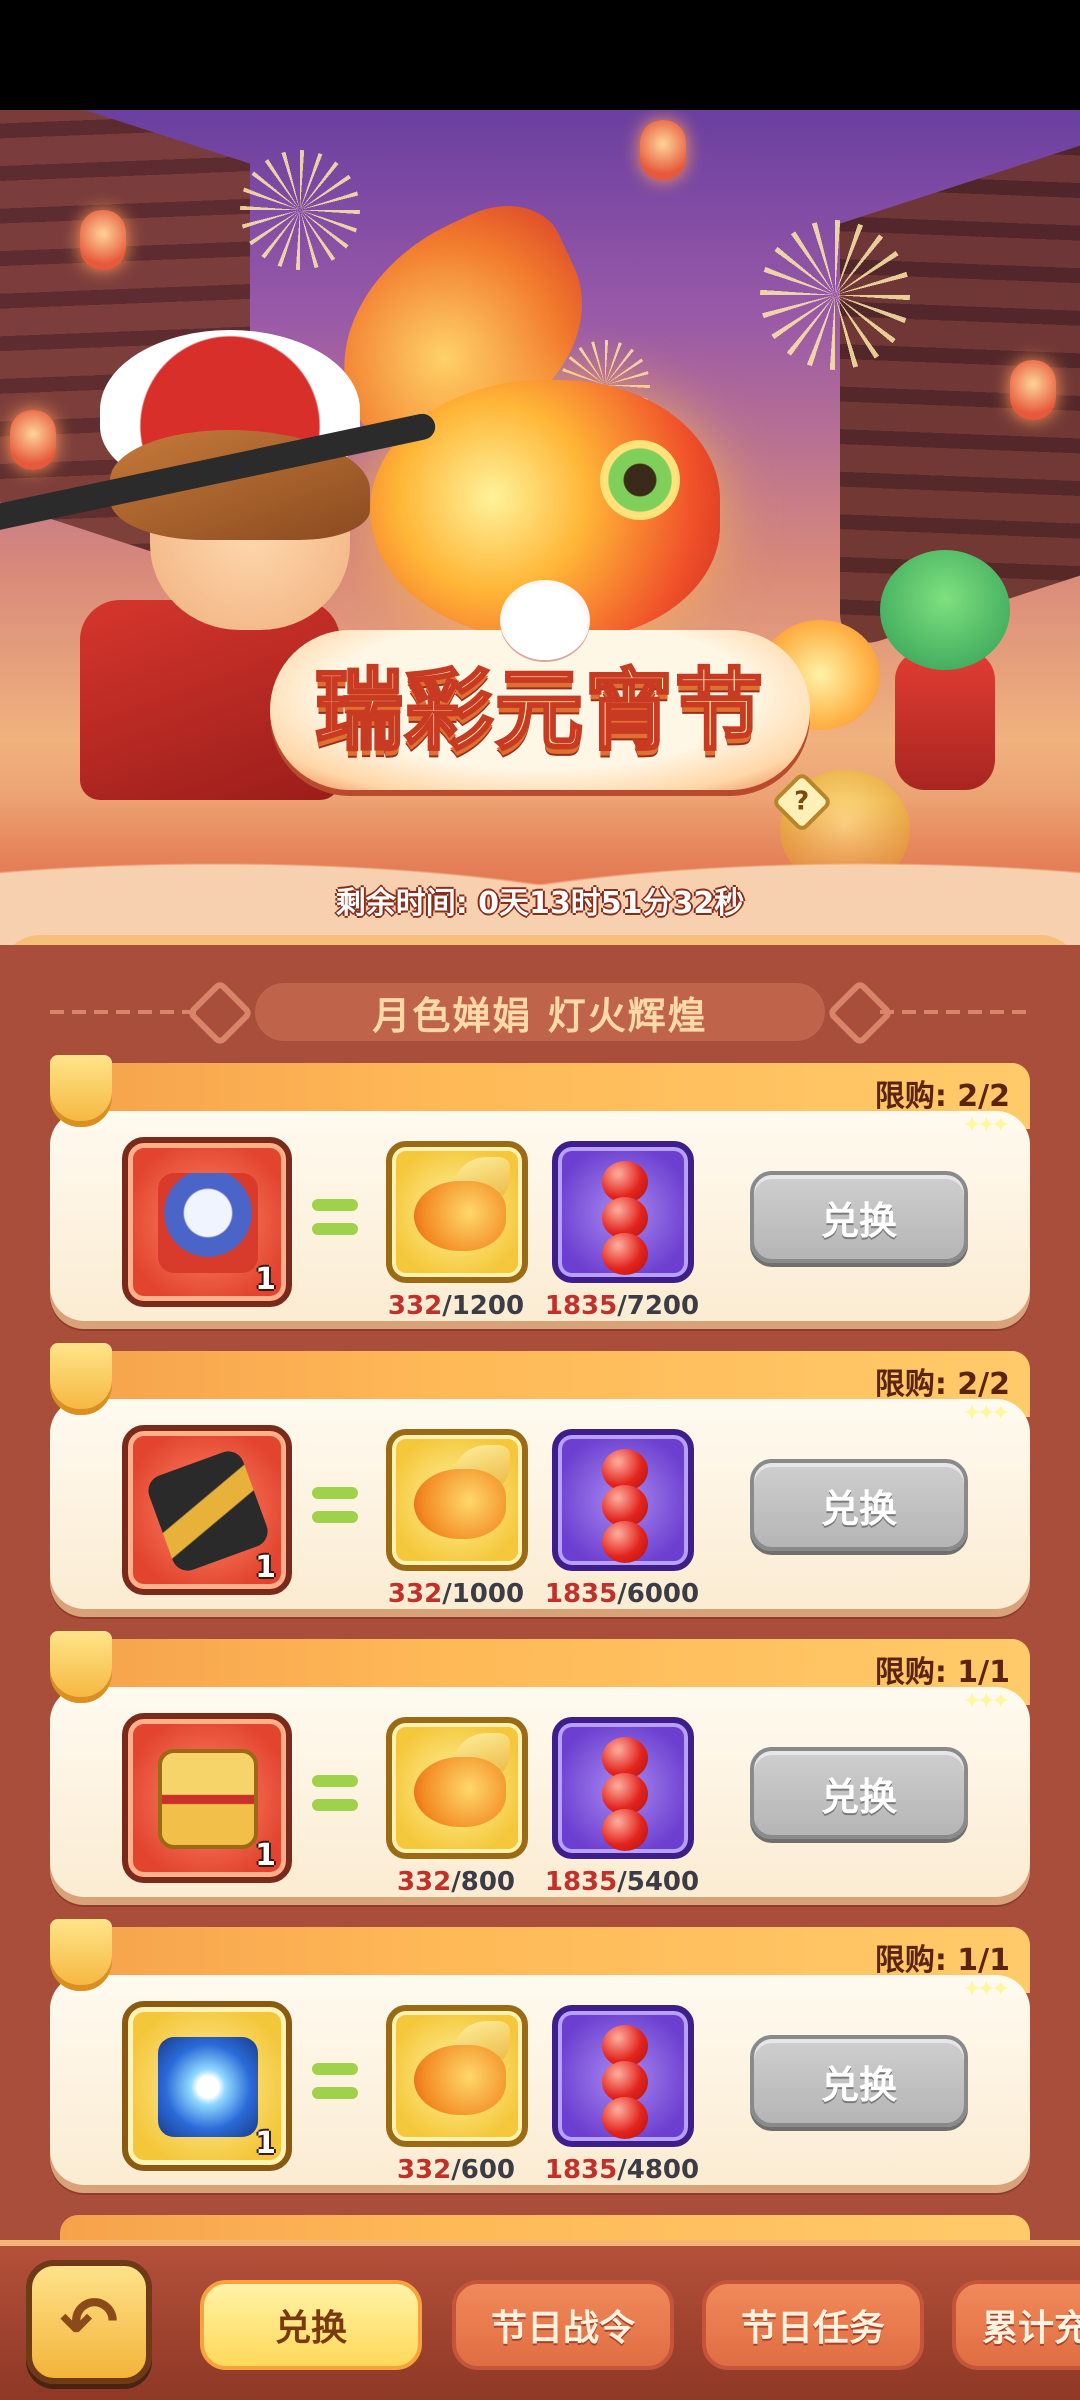  What do you see at coordinates (945, 720) in the screenshot?
I see `girl-body` at bounding box center [945, 720].